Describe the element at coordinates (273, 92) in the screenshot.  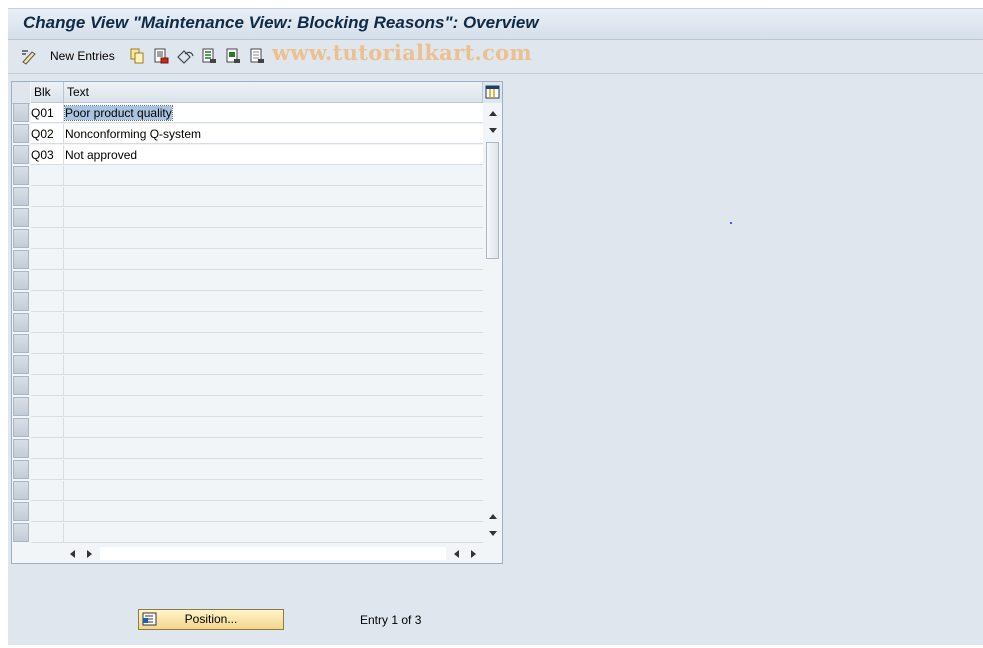
I see `column-header-text: Text` at that location.